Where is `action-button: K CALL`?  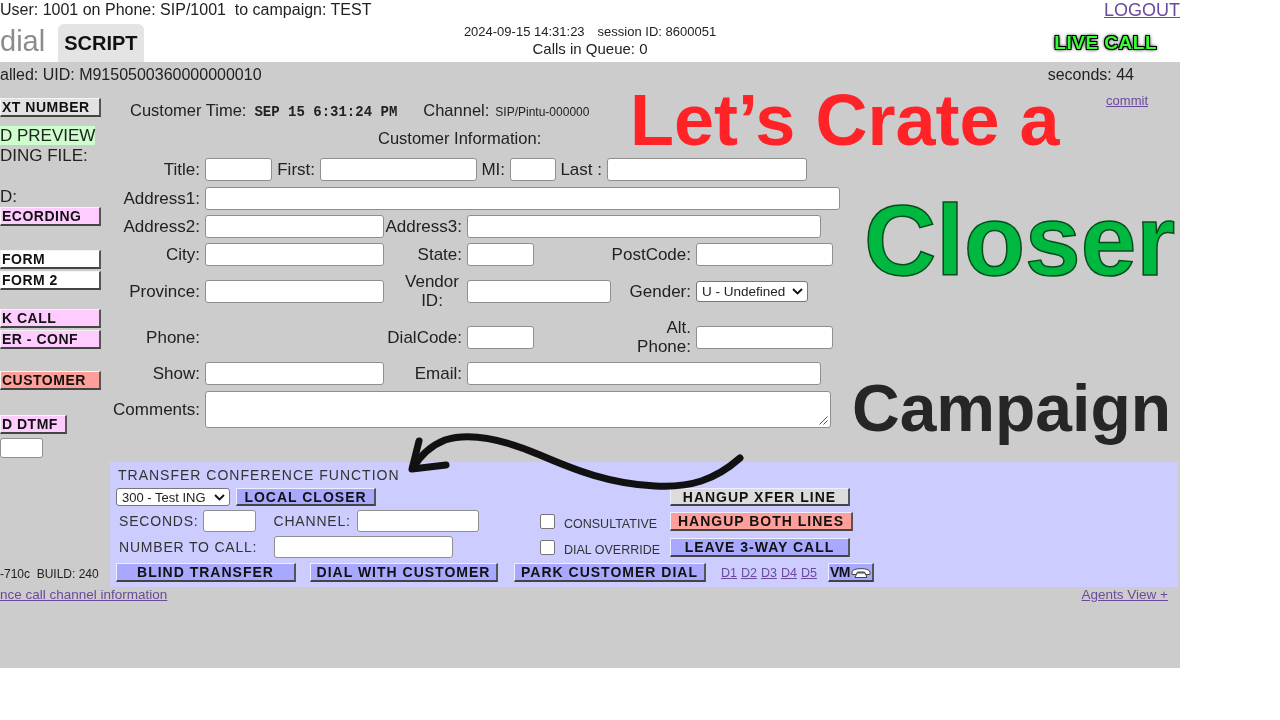
action-button: K CALL is located at coordinates (50, 318).